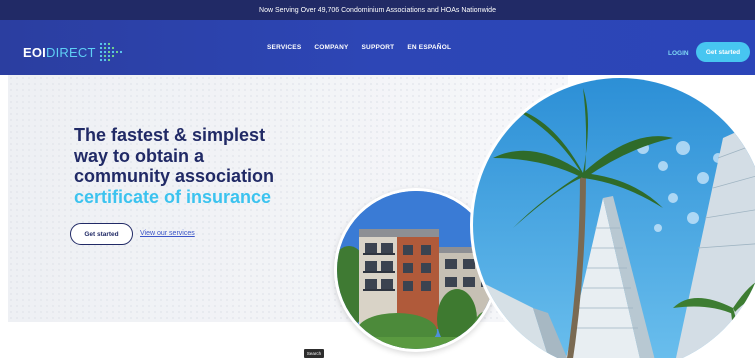  I want to click on login-link: LOGIN, so click(678, 53).